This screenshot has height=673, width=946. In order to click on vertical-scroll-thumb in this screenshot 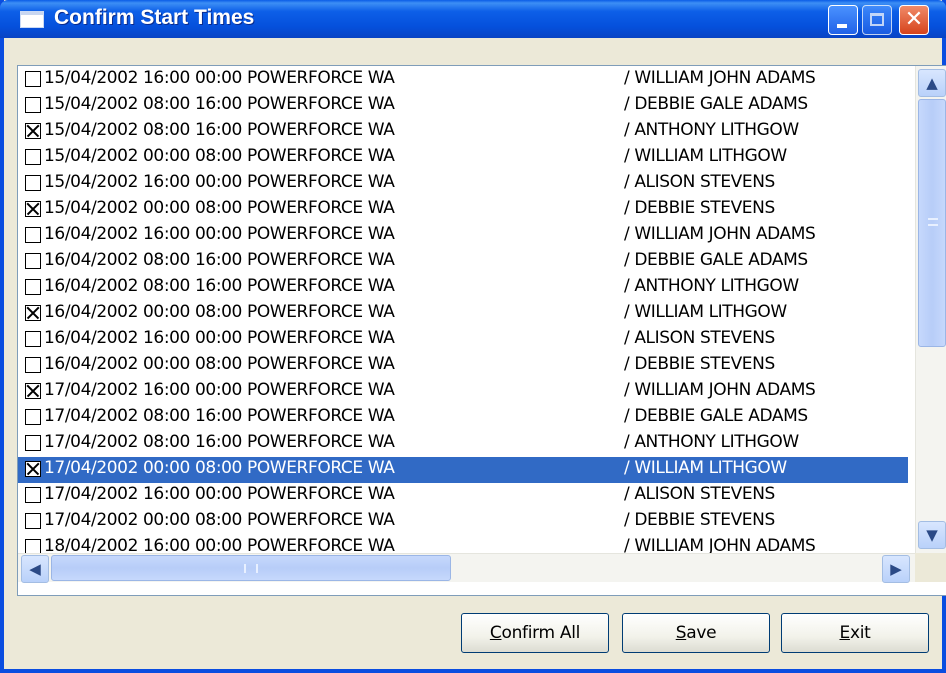, I will do `click(932, 223)`.